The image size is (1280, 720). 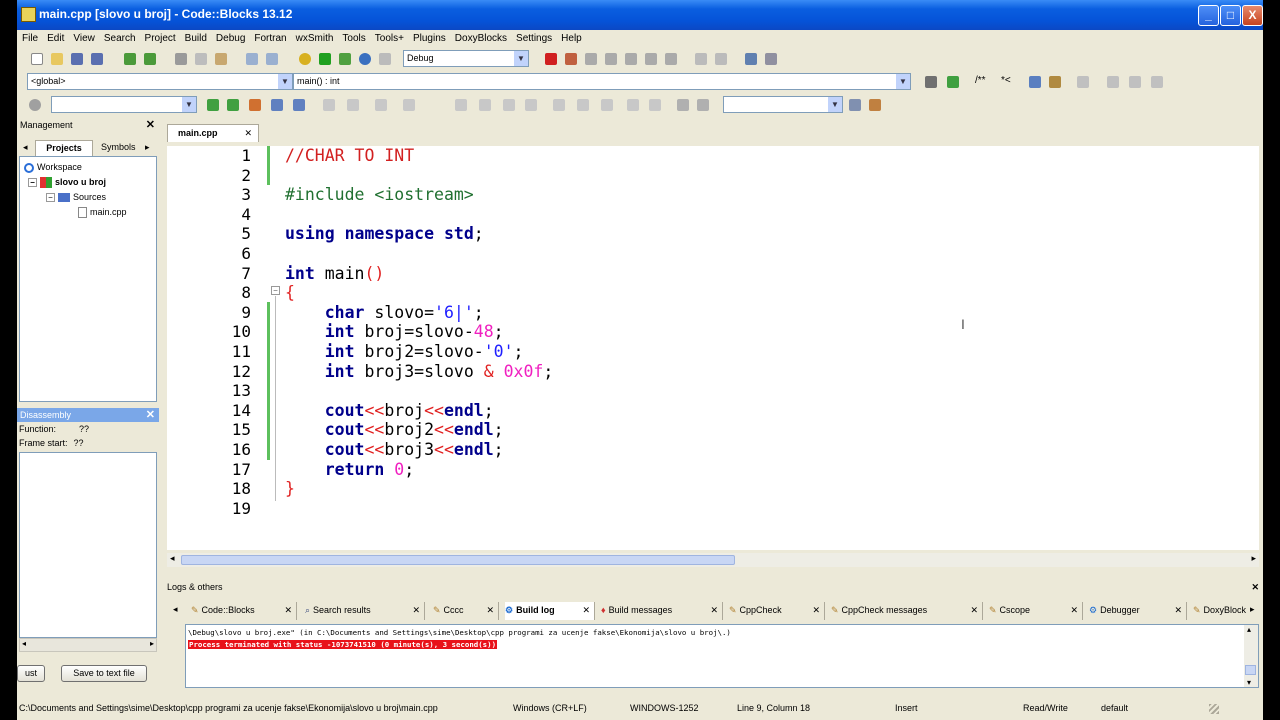 What do you see at coordinates (461, 105) in the screenshot?
I see `collapse-icon` at bounding box center [461, 105].